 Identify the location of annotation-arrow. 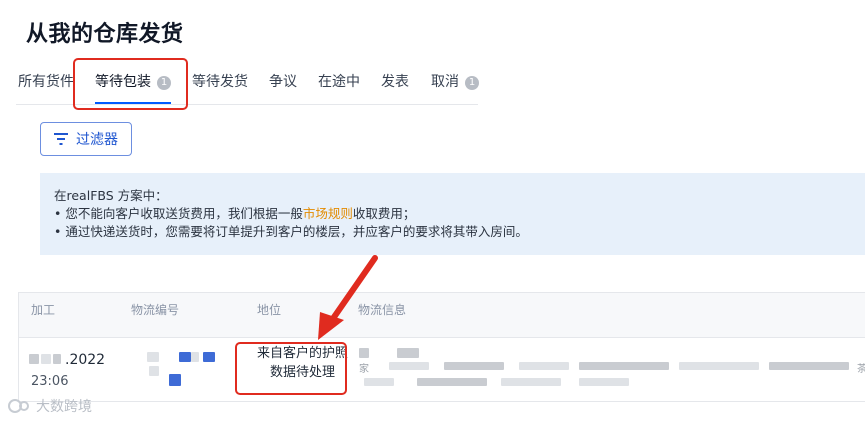
(348, 297).